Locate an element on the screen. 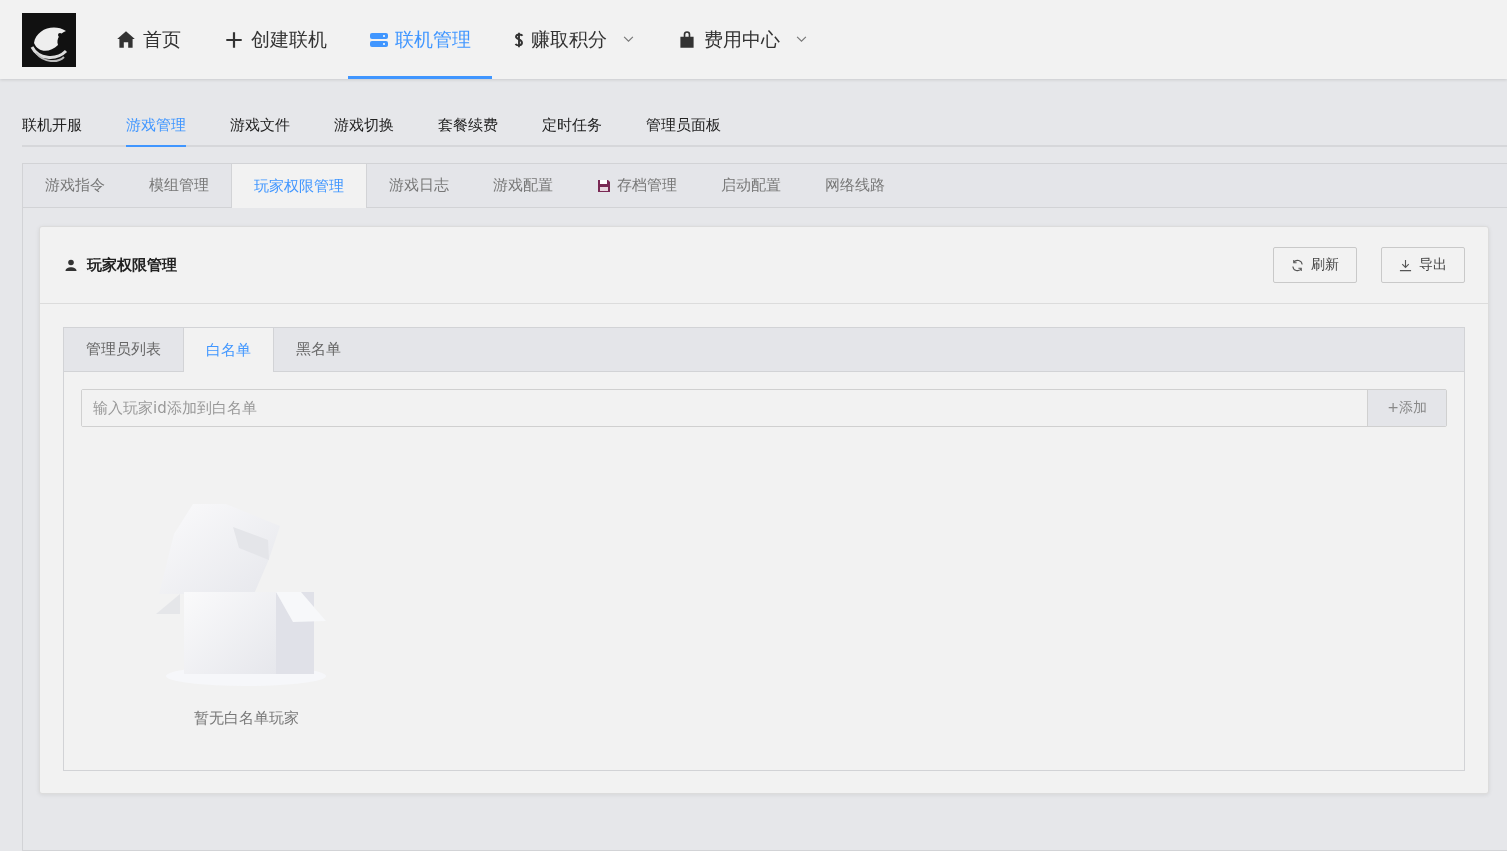 This screenshot has height=851, width=1507. tab: 黑名单 is located at coordinates (318, 349).